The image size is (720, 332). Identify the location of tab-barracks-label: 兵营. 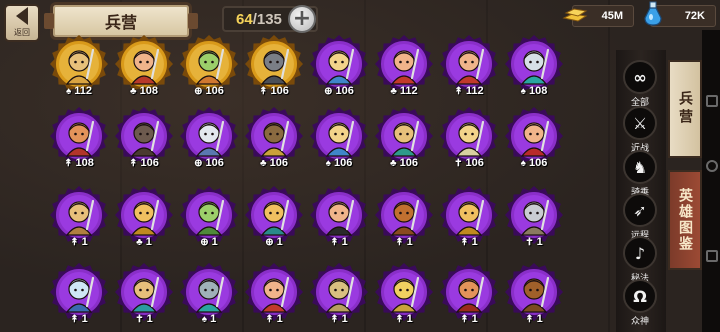
(685, 109).